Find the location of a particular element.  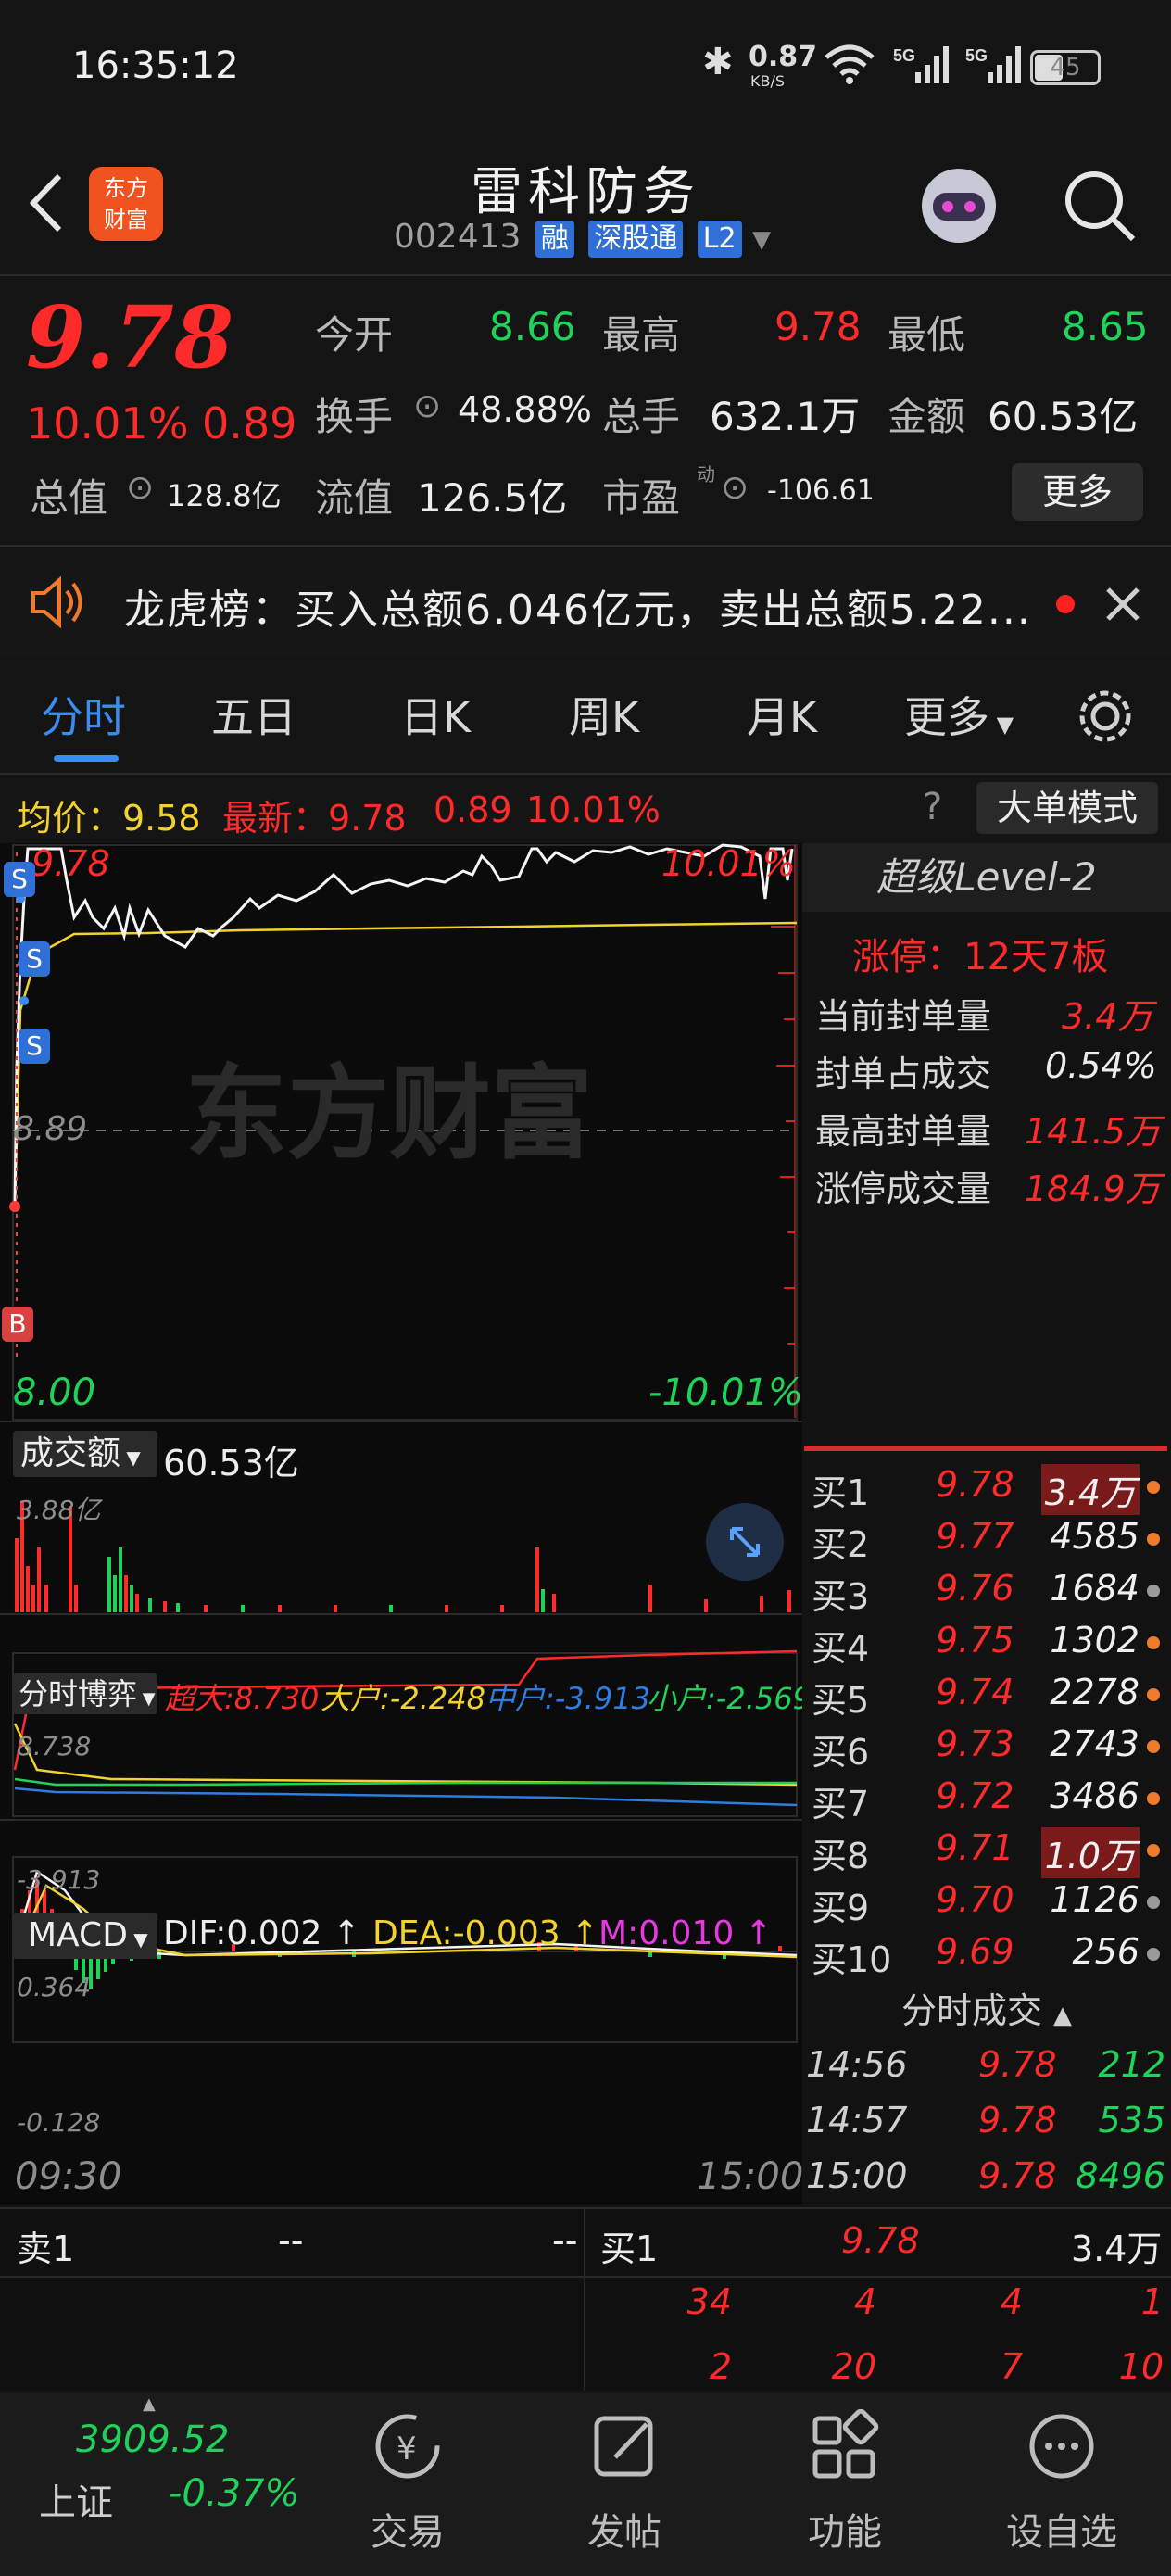

buy1-label: 买1 is located at coordinates (630, 2249).